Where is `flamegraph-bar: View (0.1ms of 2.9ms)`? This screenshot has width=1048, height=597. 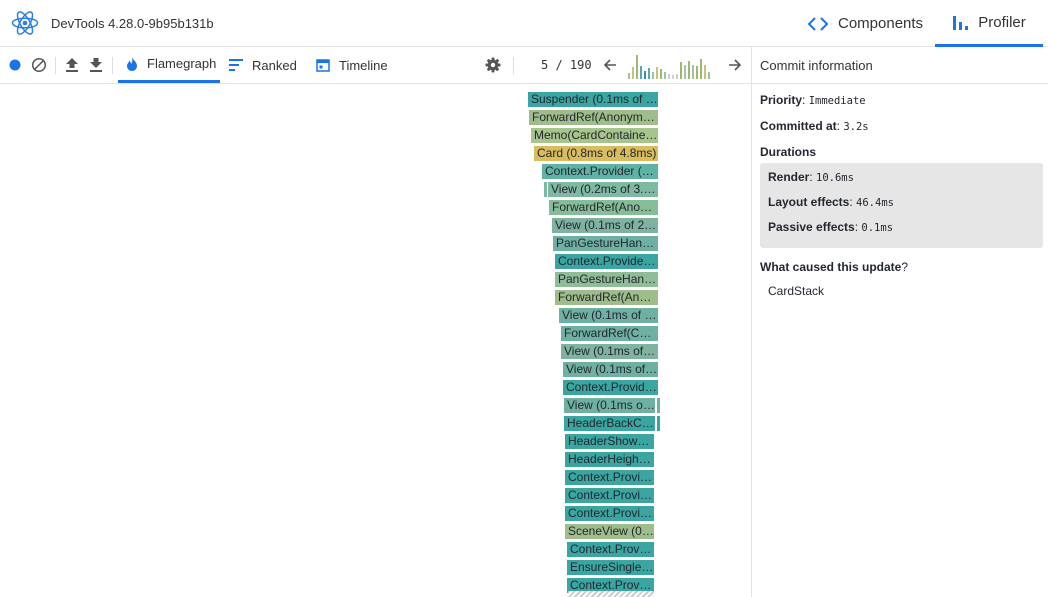 flamegraph-bar: View (0.1ms of 2.9ms) is located at coordinates (605, 225).